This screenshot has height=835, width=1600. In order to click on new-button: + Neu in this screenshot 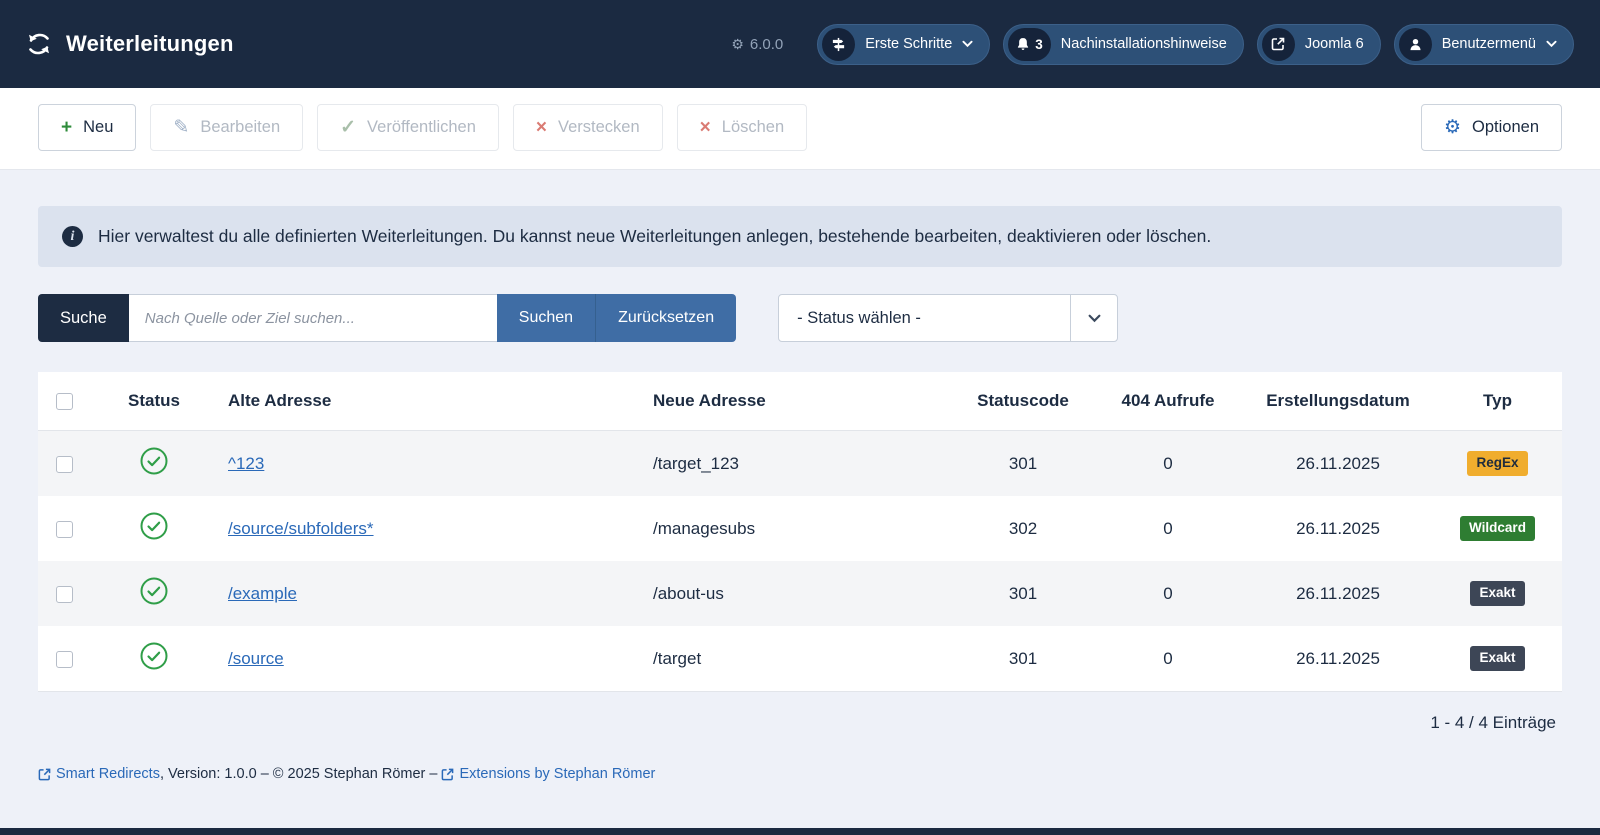, I will do `click(87, 127)`.